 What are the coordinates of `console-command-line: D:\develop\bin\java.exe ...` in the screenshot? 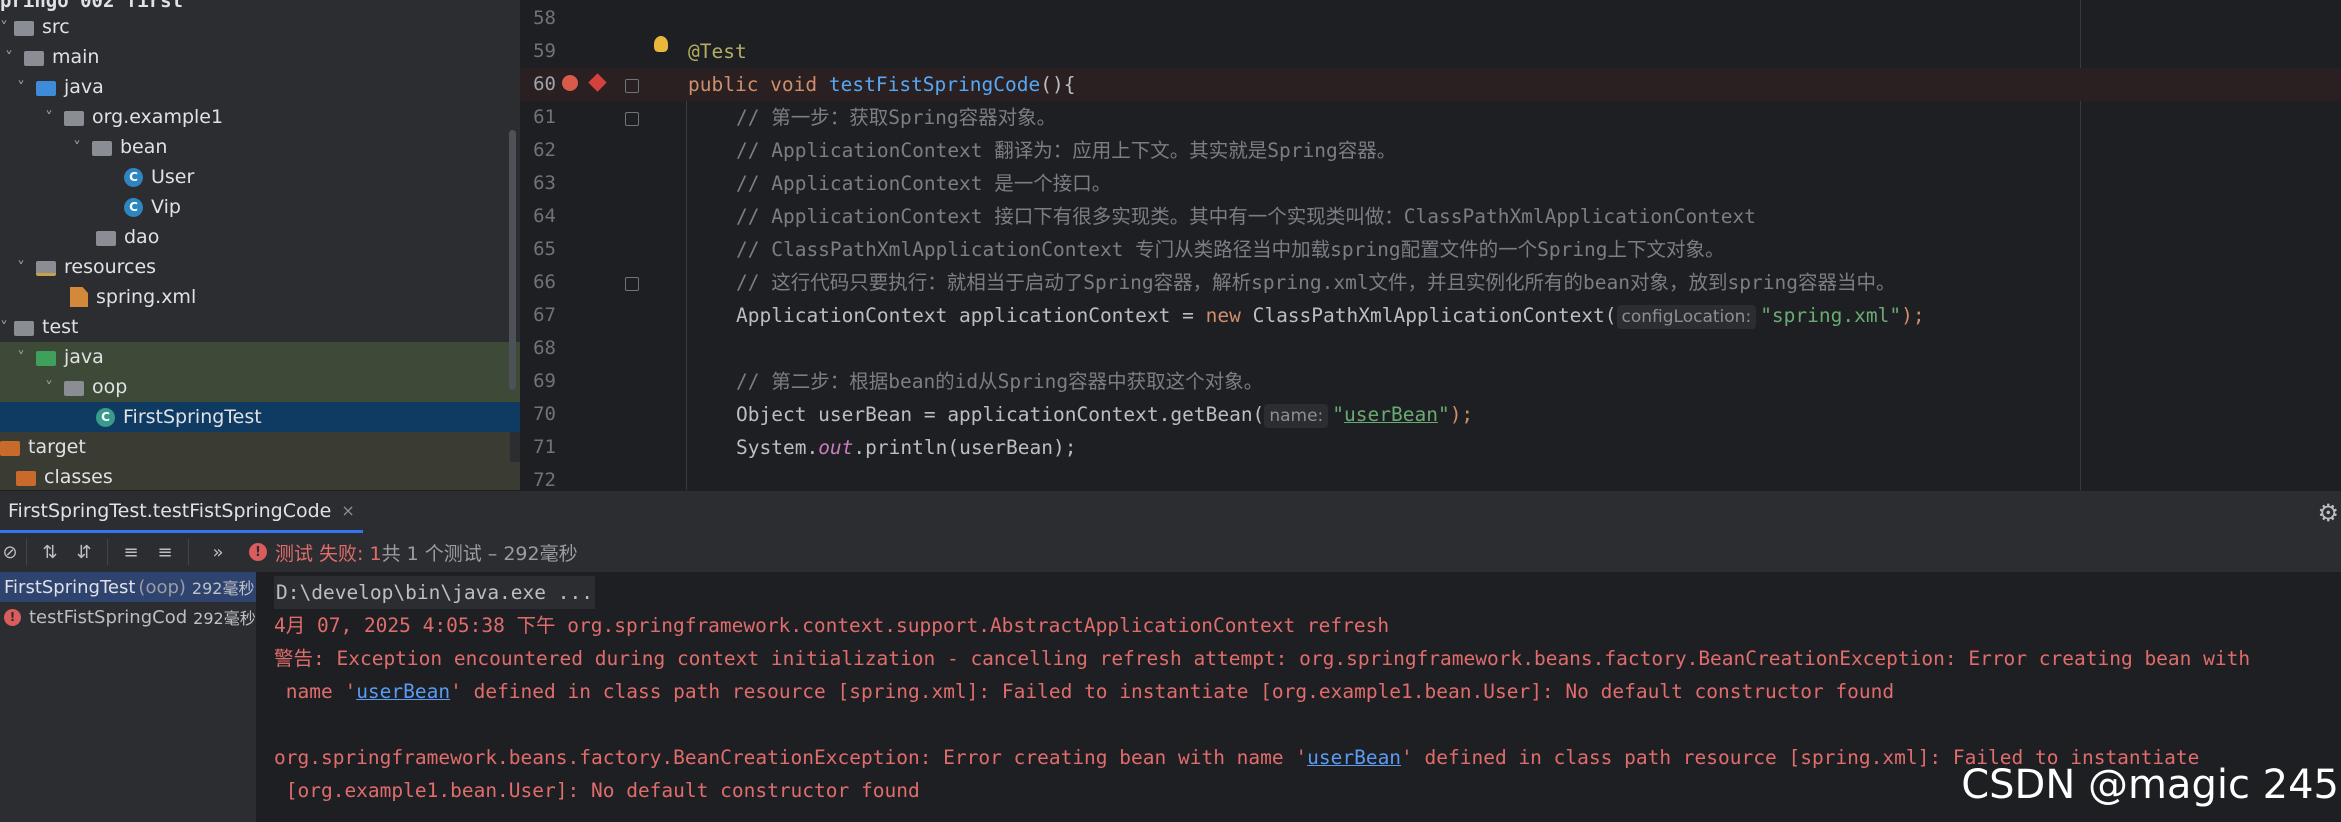 It's located at (434, 592).